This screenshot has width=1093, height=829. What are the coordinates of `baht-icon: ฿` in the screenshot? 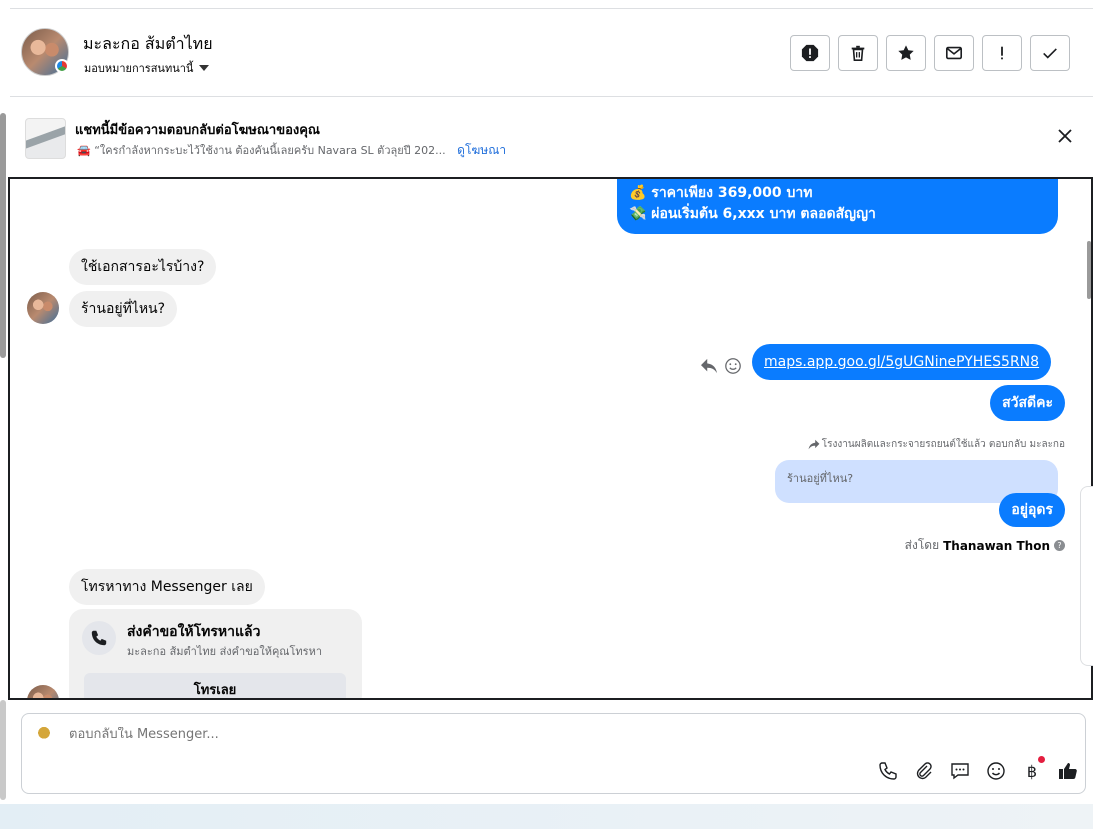 It's located at (1032, 771).